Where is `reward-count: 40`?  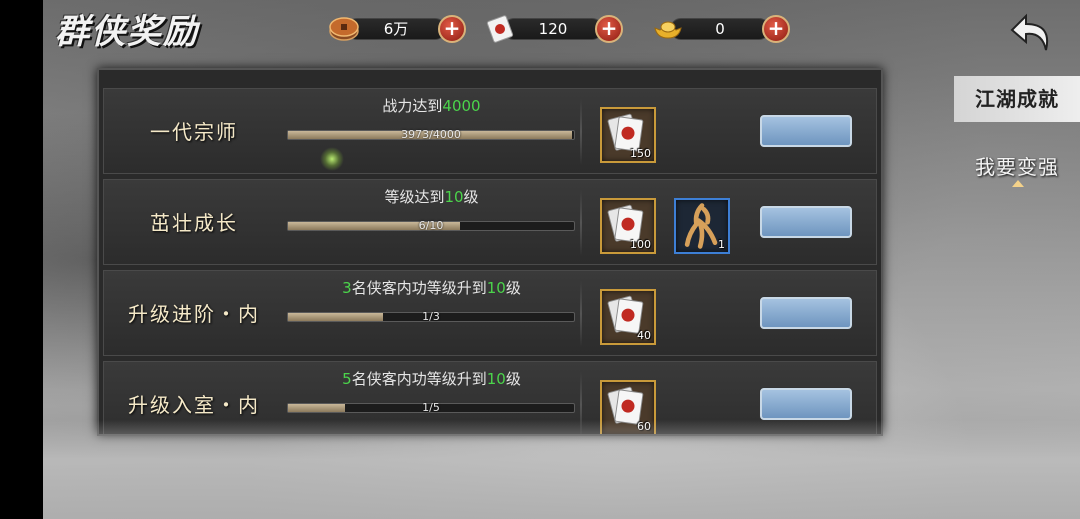
reward-count: 40 is located at coordinates (644, 335).